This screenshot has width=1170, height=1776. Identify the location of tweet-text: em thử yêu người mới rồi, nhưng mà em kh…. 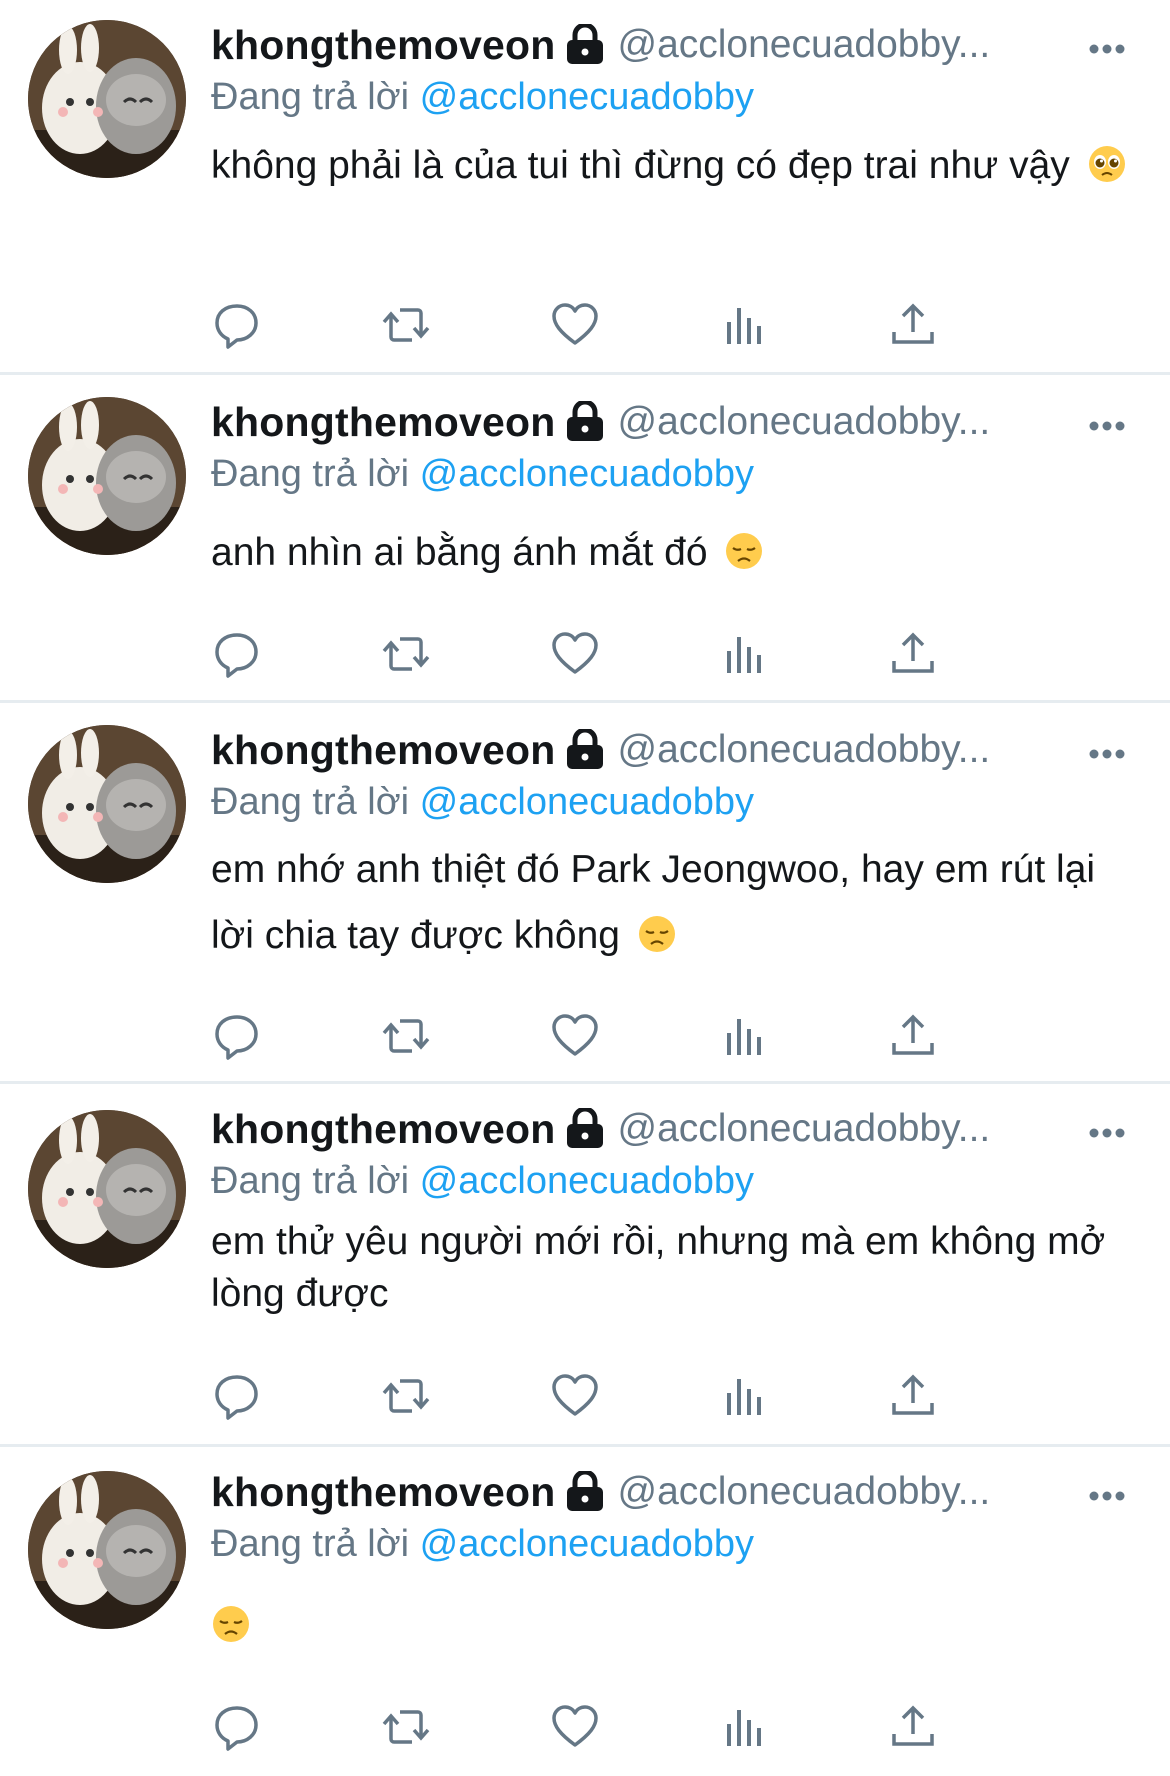
(675, 1268).